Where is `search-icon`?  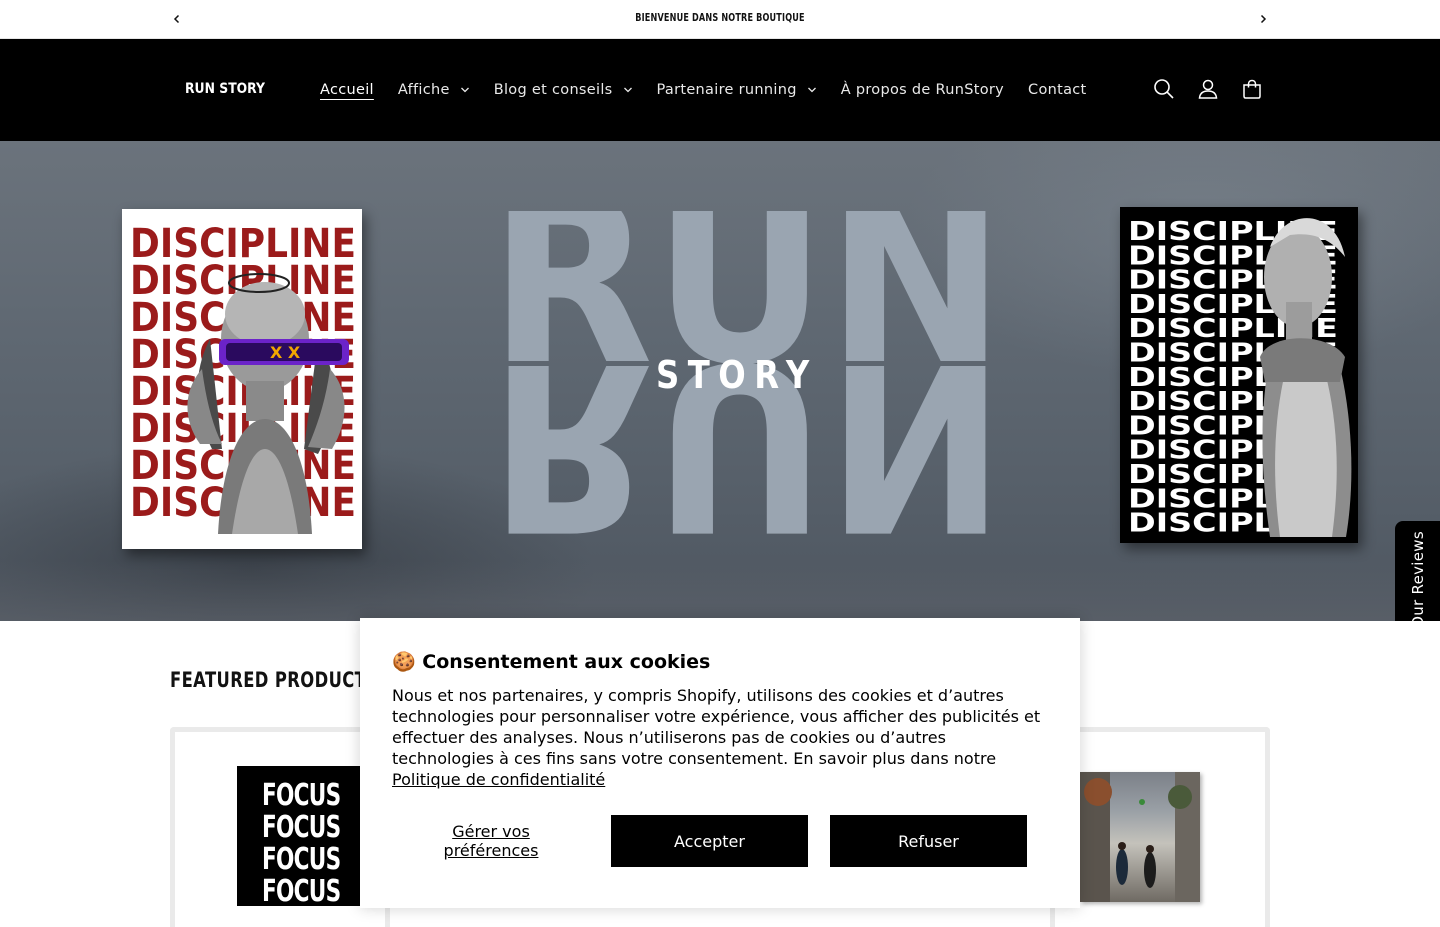
search-icon is located at coordinates (1164, 89).